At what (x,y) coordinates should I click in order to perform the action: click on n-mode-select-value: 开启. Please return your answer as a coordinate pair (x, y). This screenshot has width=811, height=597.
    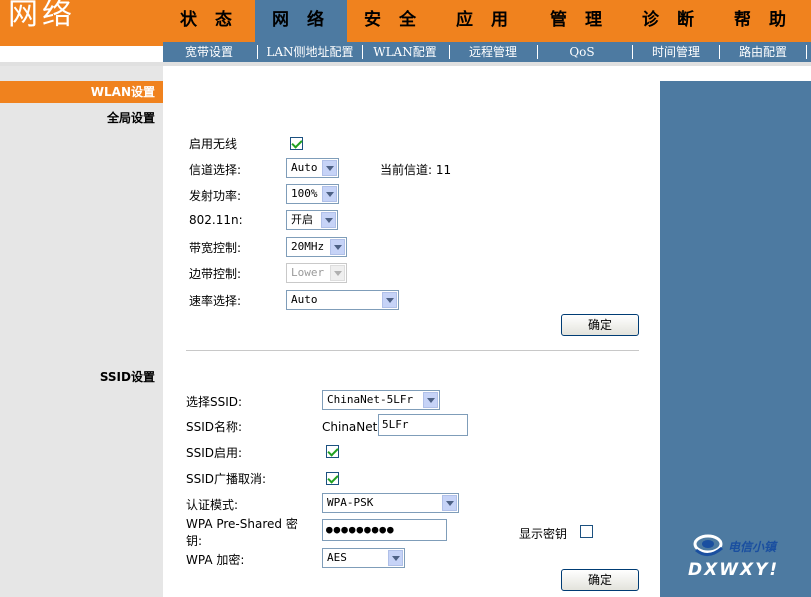
    Looking at the image, I should click on (302, 219).